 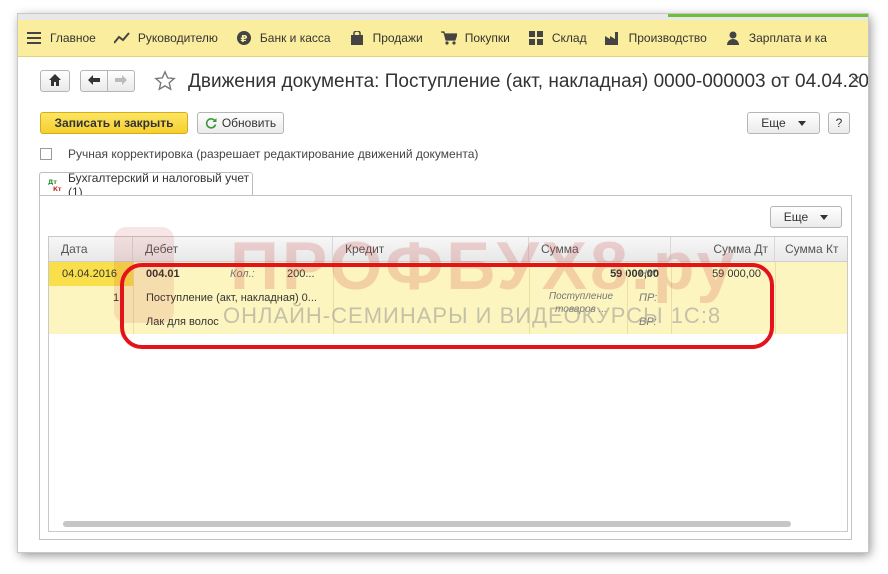 I want to click on section-manager: Руководителю, so click(x=167, y=38).